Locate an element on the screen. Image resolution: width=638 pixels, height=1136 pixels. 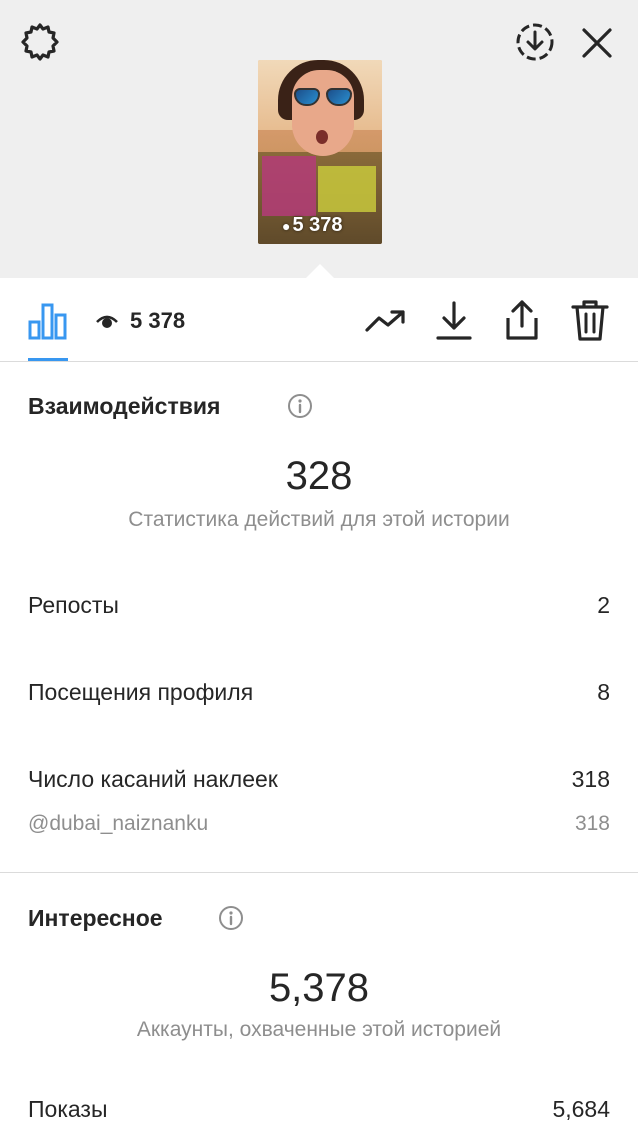
story-thumbnail: ● 5 378 is located at coordinates (320, 152).